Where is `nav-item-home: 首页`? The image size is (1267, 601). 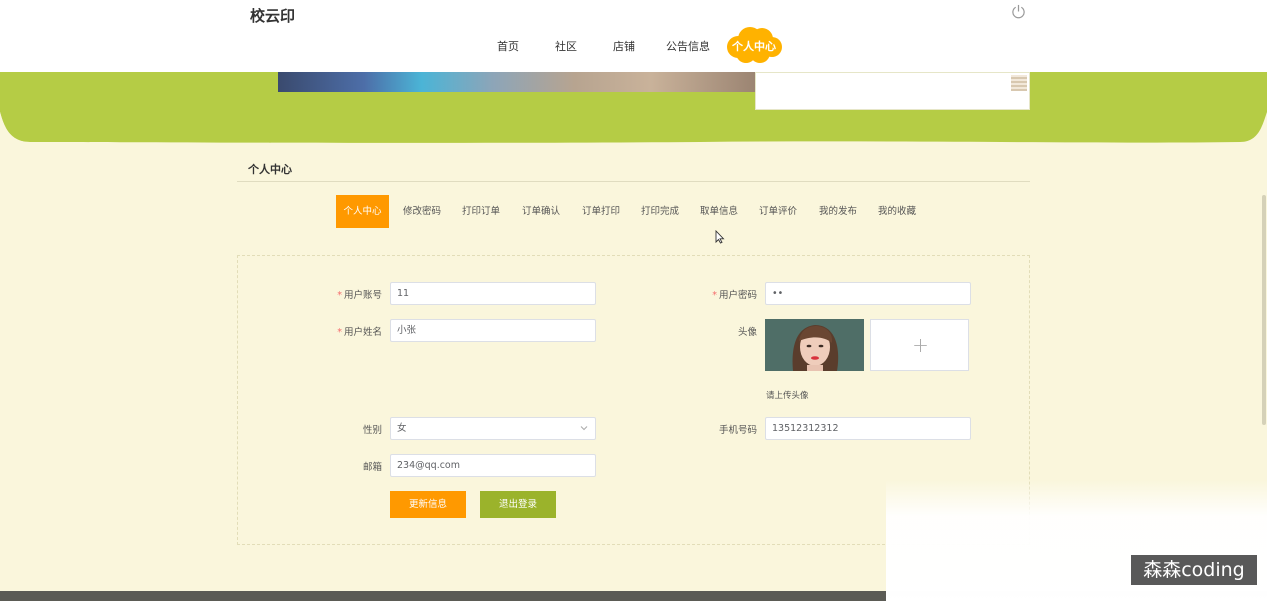
nav-item-home: 首页 is located at coordinates (508, 46).